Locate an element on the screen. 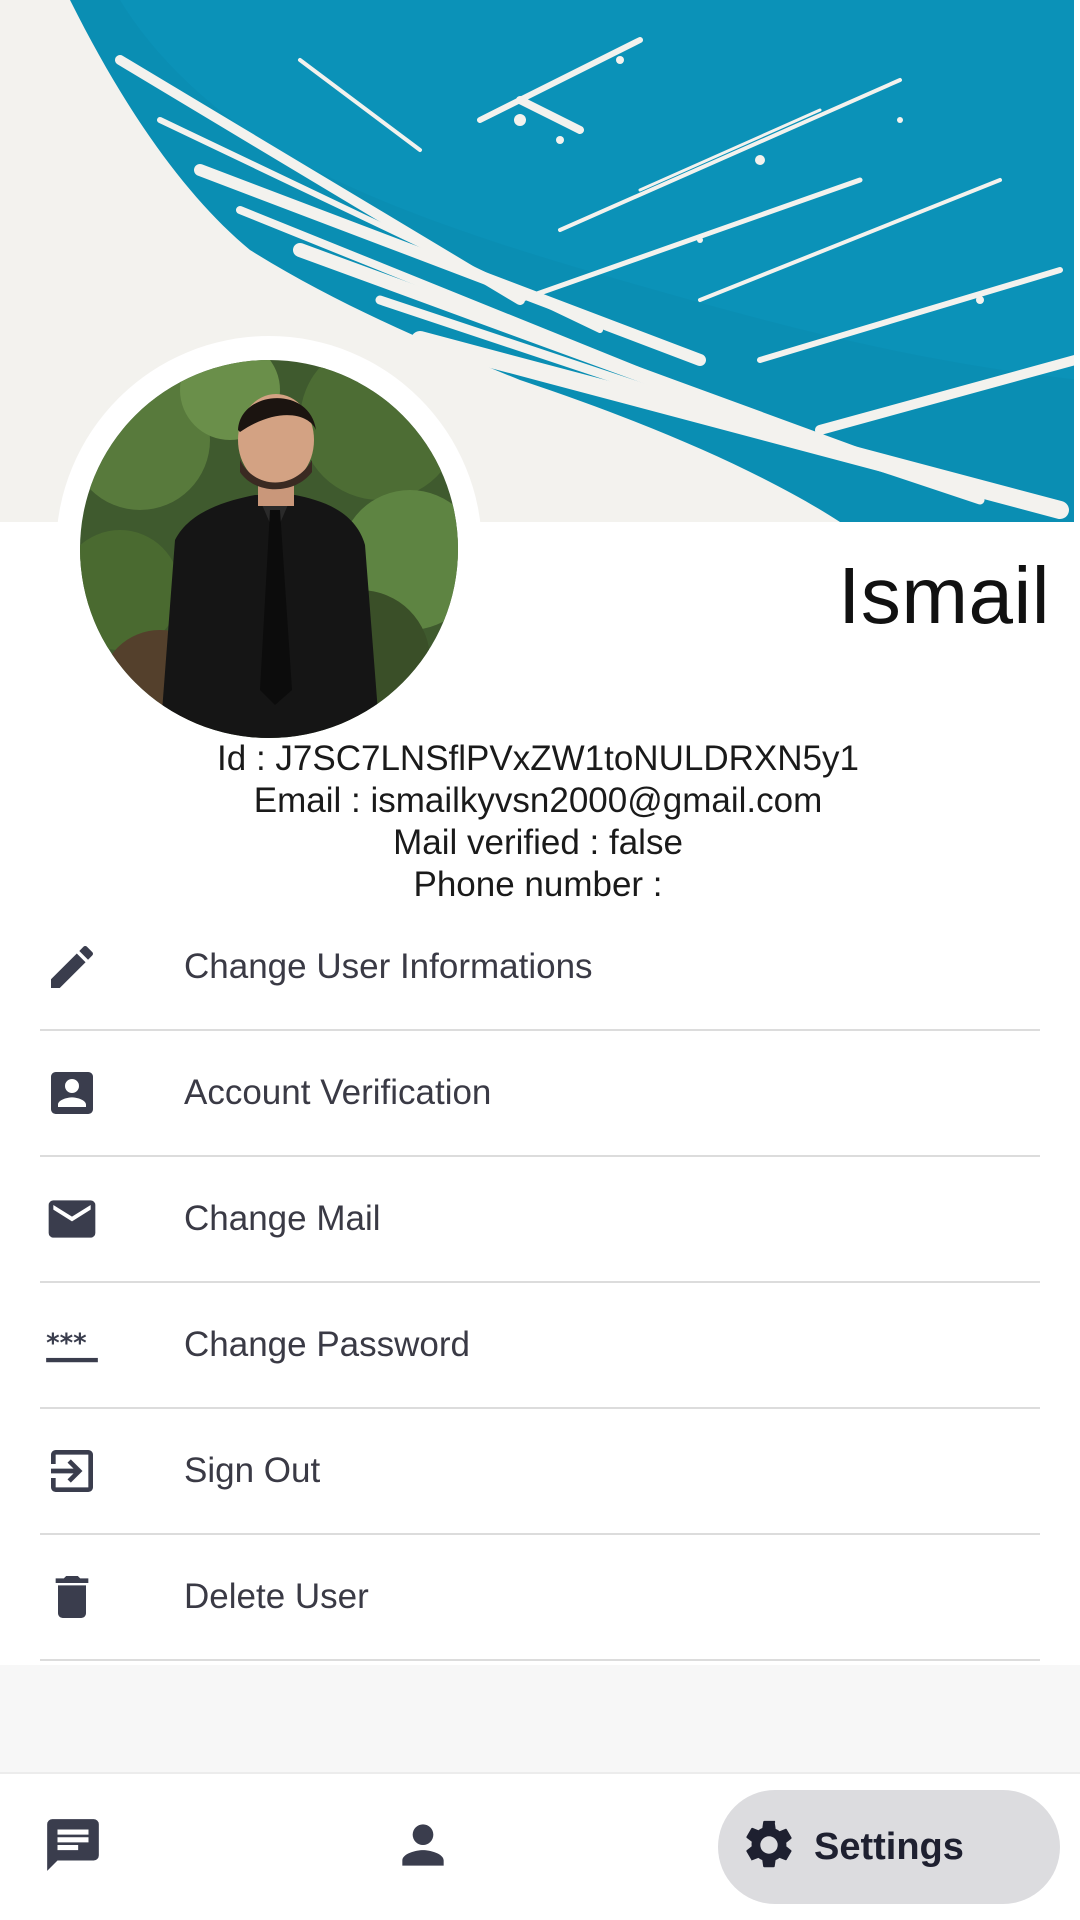 The width and height of the screenshot is (1080, 1920). user-id: Id : J7SC7LNSflPVxZW1toNULDRXN5y1 is located at coordinates (538, 758).